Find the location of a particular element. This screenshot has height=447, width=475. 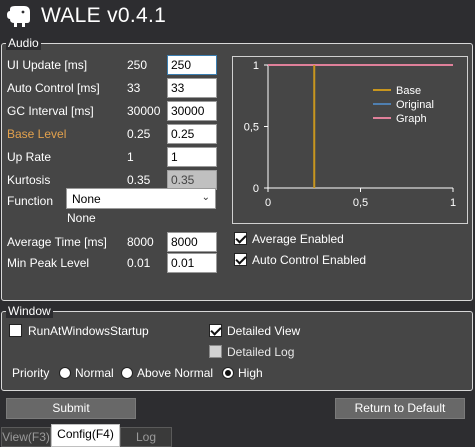

tab-config: Config(F4) is located at coordinates (85, 435).